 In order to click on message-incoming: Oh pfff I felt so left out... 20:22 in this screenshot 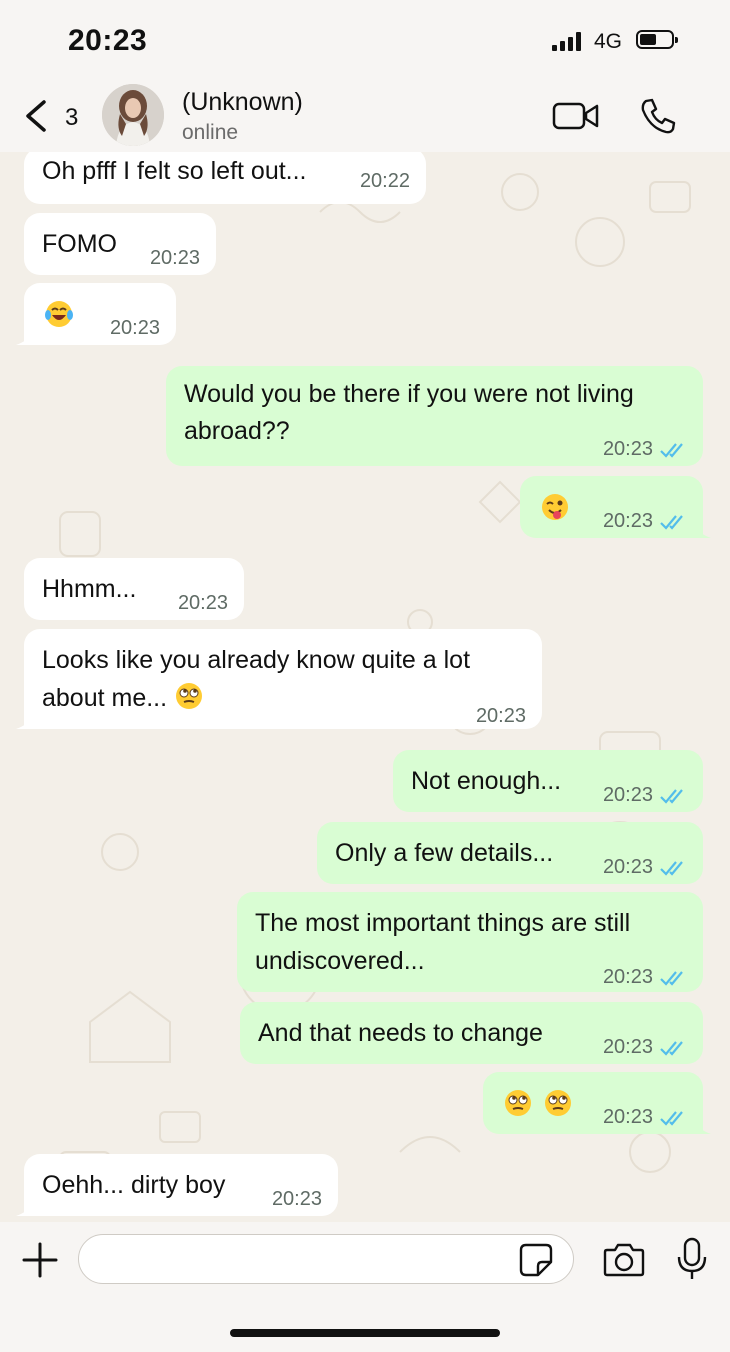, I will do `click(225, 178)`.